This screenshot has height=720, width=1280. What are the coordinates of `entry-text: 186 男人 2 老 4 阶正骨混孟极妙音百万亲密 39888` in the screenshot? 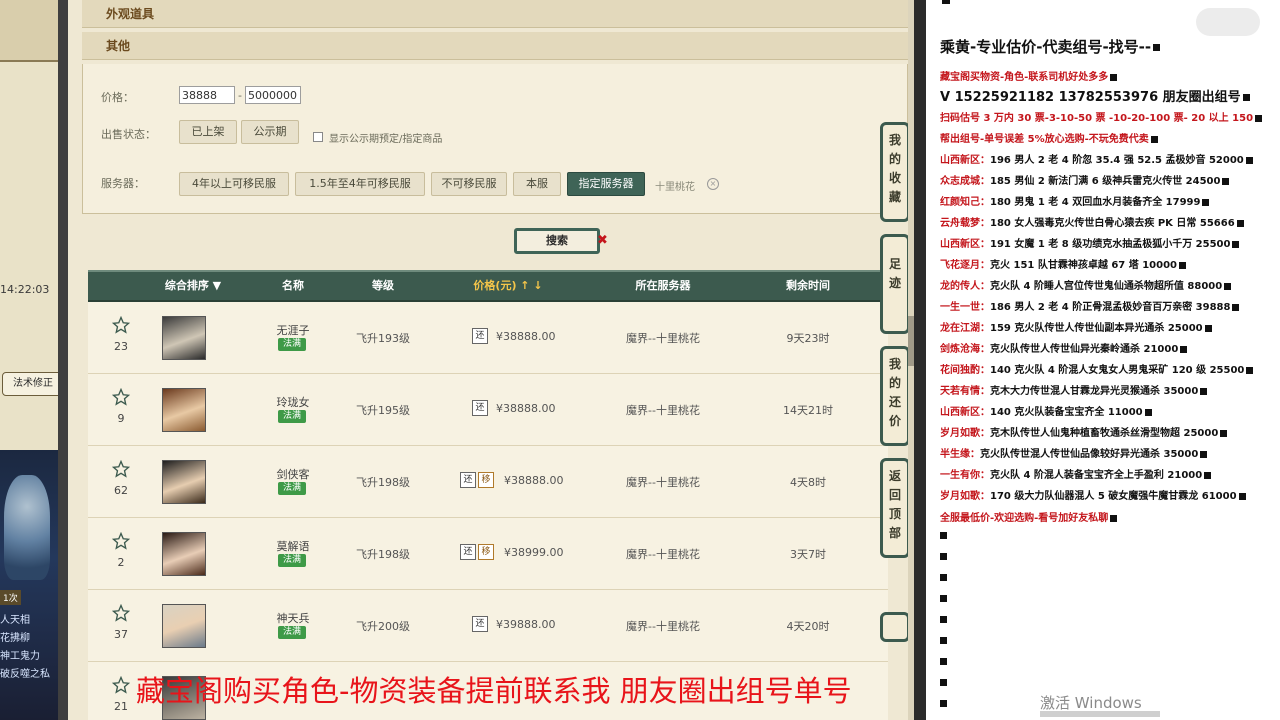 It's located at (1110, 307).